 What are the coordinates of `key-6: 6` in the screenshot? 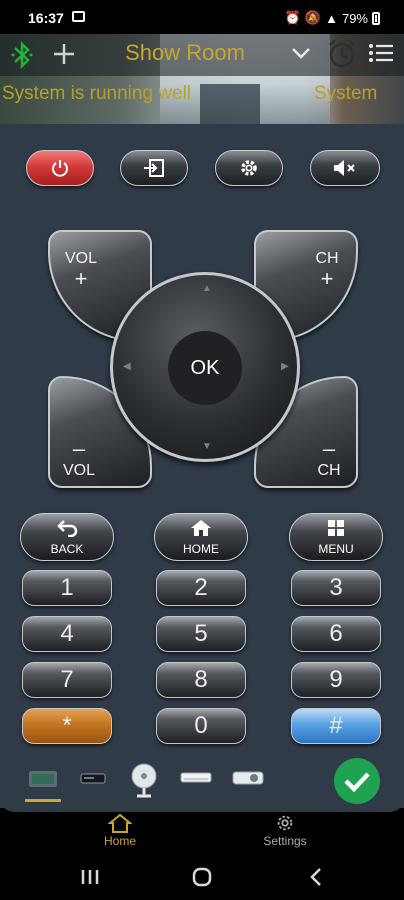 It's located at (336, 634).